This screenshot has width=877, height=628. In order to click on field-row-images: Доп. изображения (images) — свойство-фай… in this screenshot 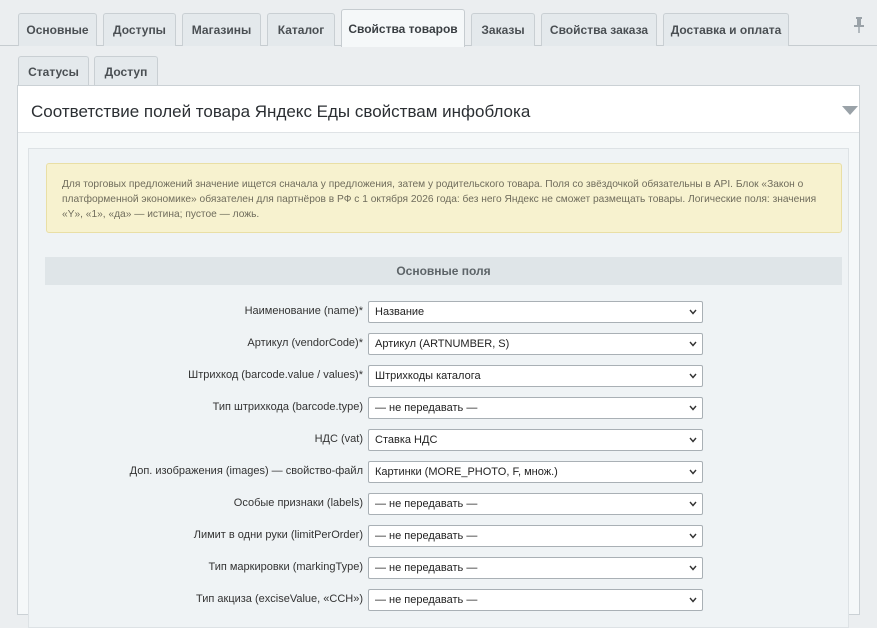, I will do `click(439, 472)`.